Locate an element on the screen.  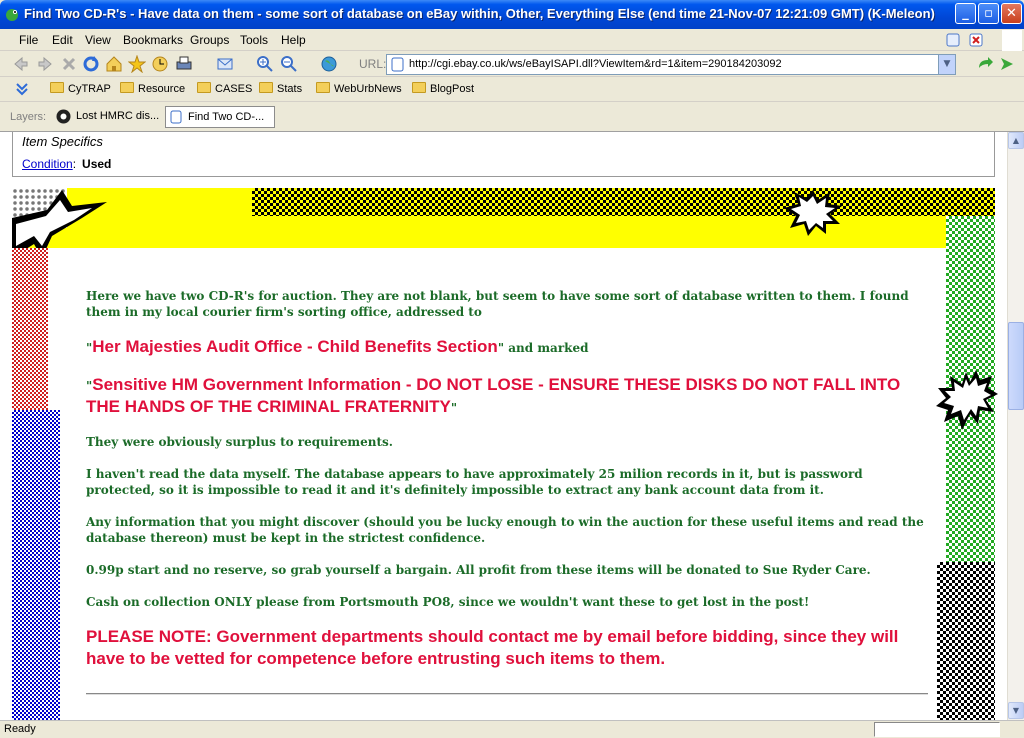
bookmark-weburbnews: WebUrbNews is located at coordinates (359, 88).